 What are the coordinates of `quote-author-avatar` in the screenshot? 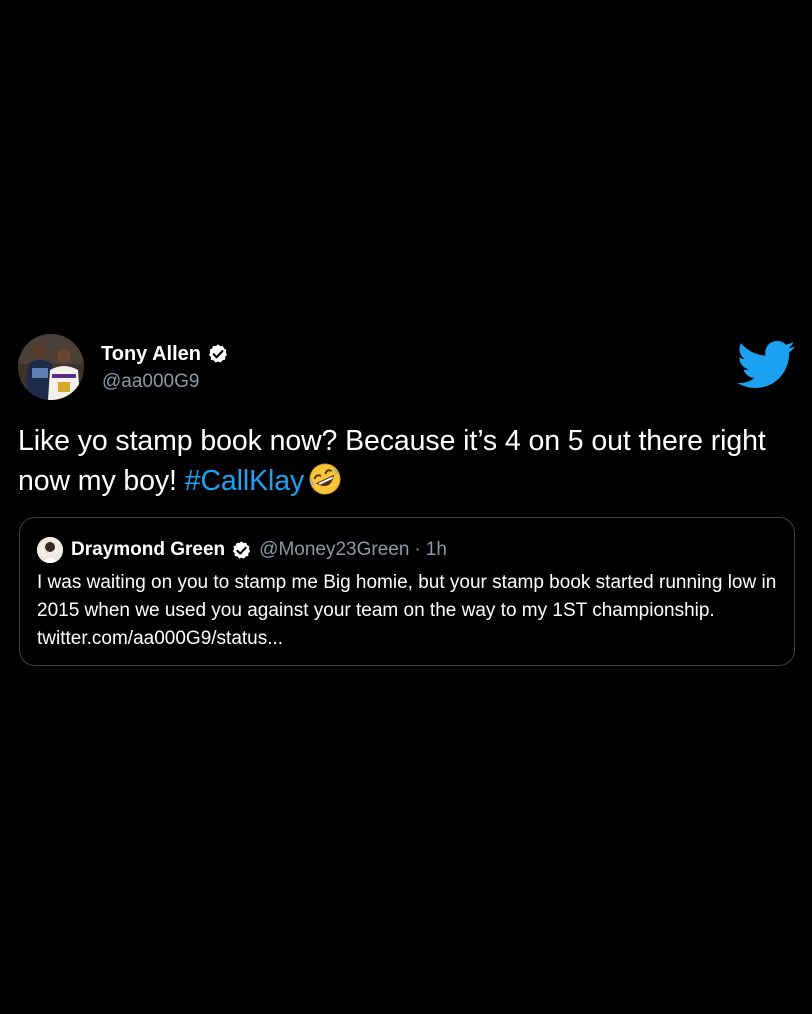 It's located at (50, 550).